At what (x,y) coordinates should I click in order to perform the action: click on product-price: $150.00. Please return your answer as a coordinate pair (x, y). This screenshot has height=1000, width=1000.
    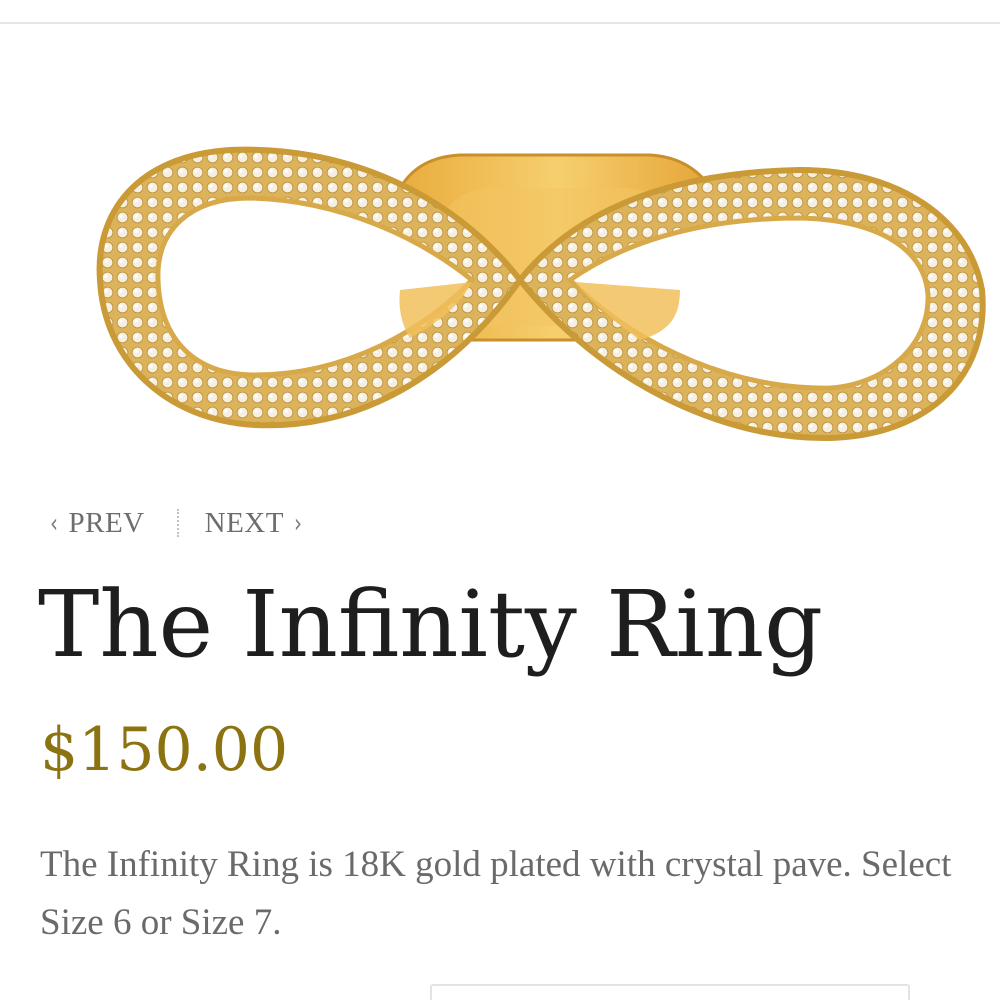
    Looking at the image, I should click on (164, 750).